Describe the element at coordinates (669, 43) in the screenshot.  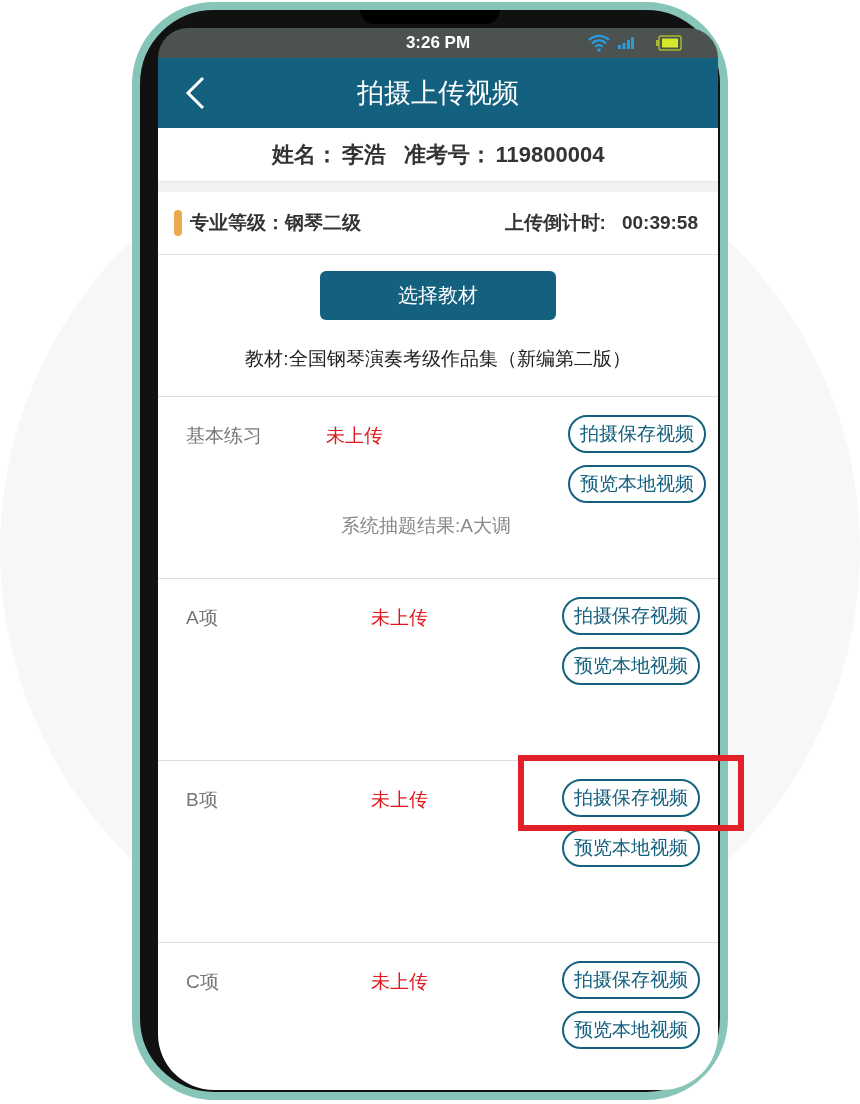
I see `battery-icon` at that location.